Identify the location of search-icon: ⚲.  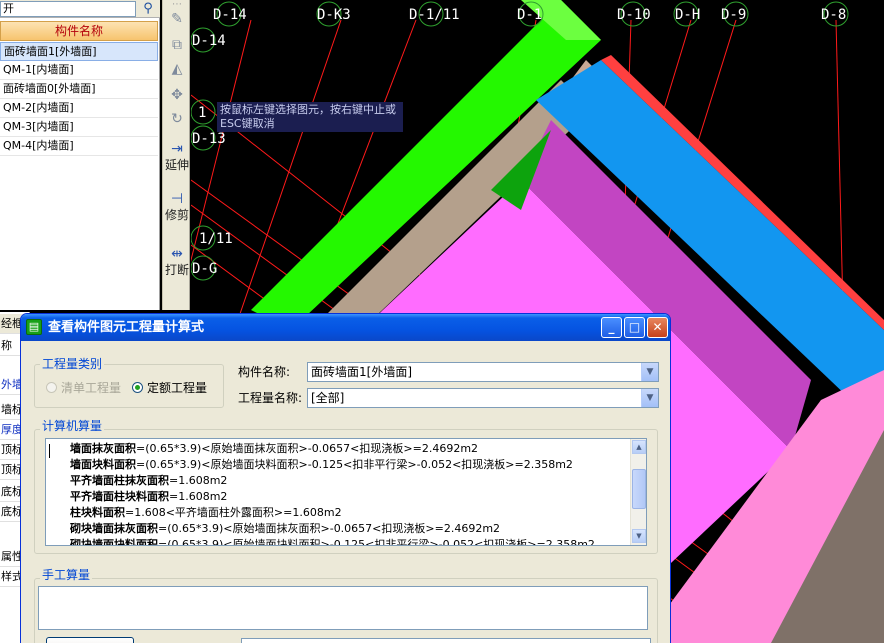
(148, 9).